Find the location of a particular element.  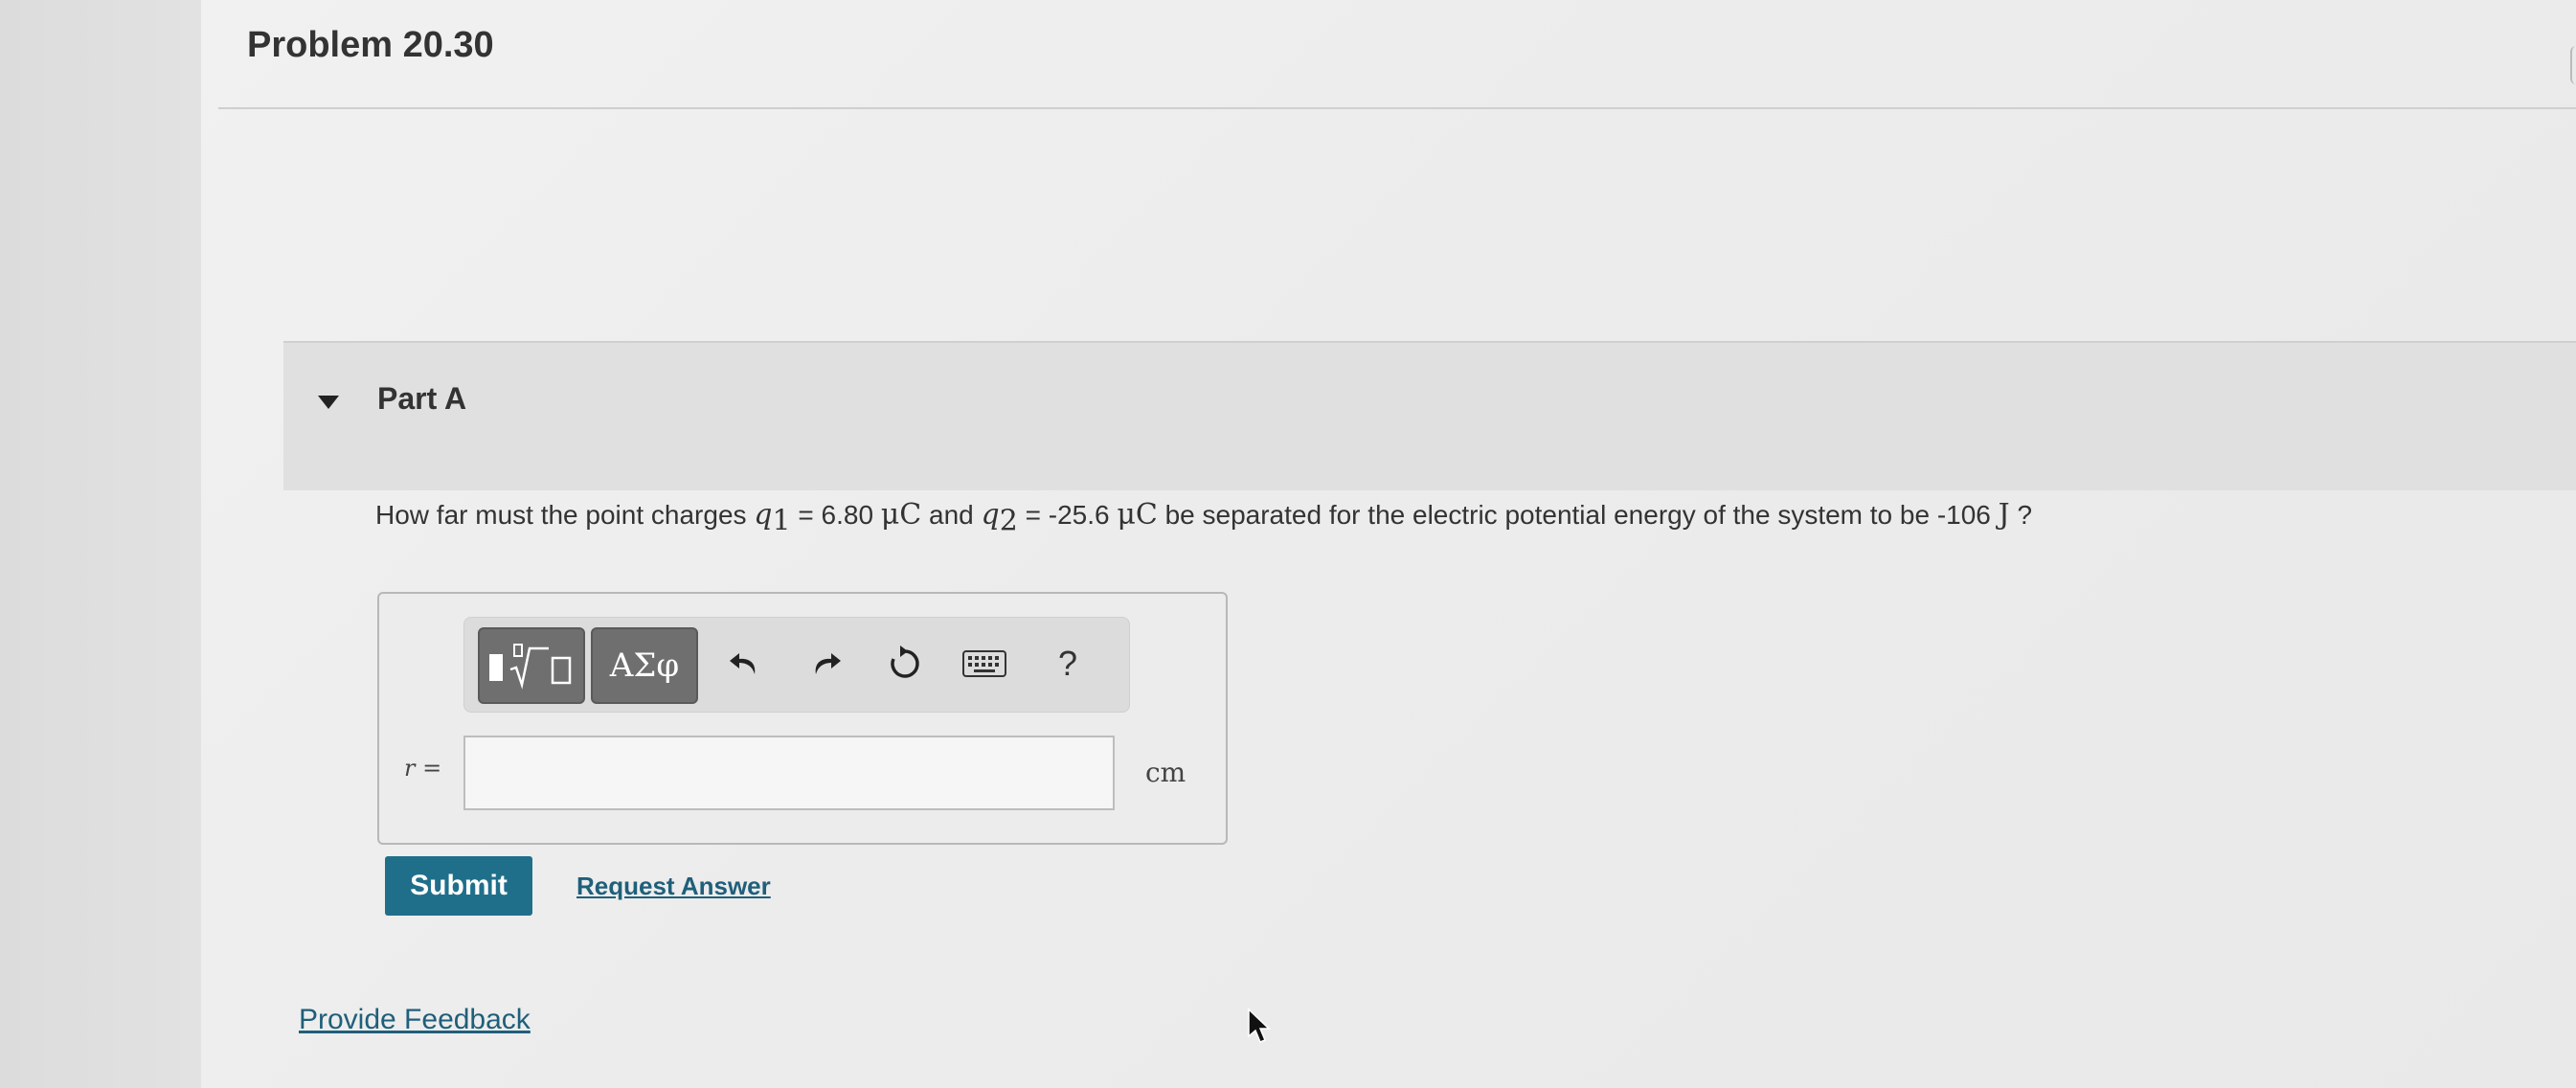

templates-icon is located at coordinates (531, 665).